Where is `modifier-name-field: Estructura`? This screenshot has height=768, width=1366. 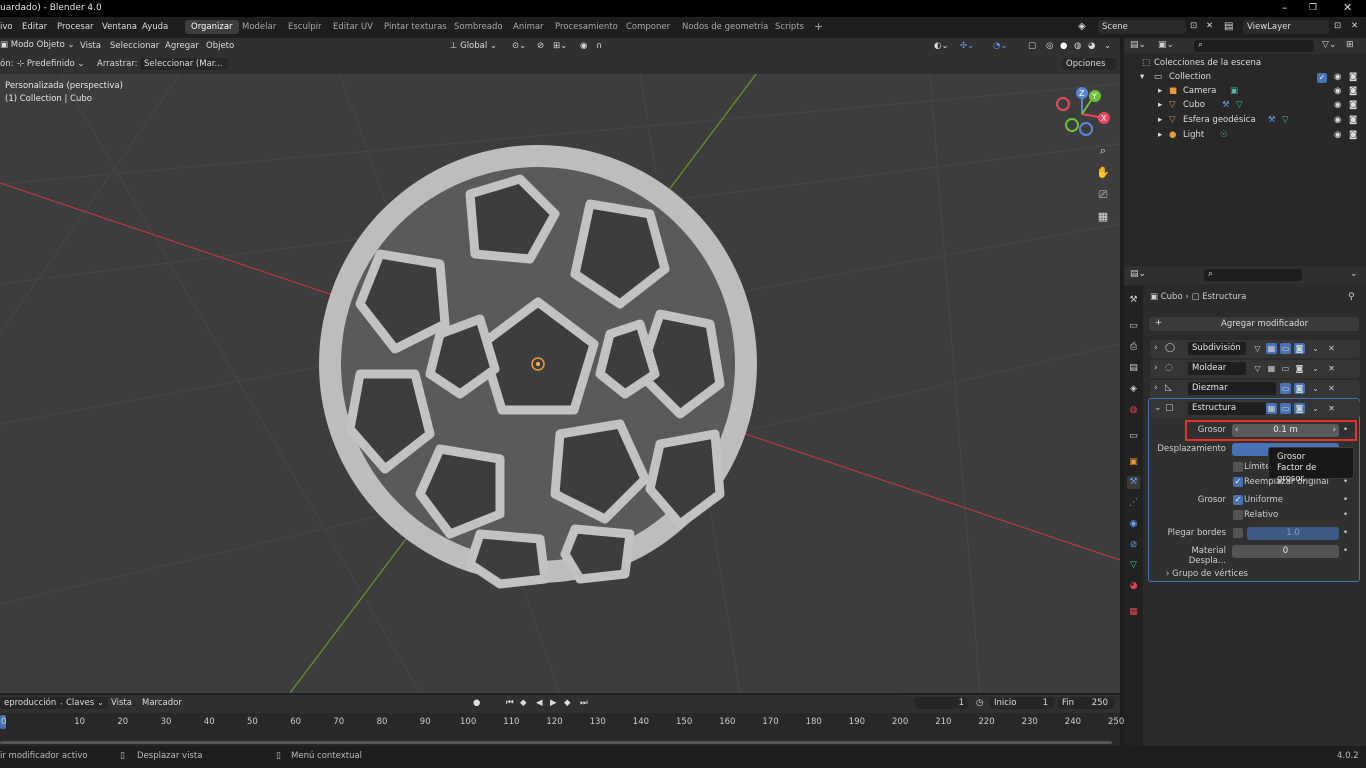
modifier-name-field: Estructura is located at coordinates (1227, 408).